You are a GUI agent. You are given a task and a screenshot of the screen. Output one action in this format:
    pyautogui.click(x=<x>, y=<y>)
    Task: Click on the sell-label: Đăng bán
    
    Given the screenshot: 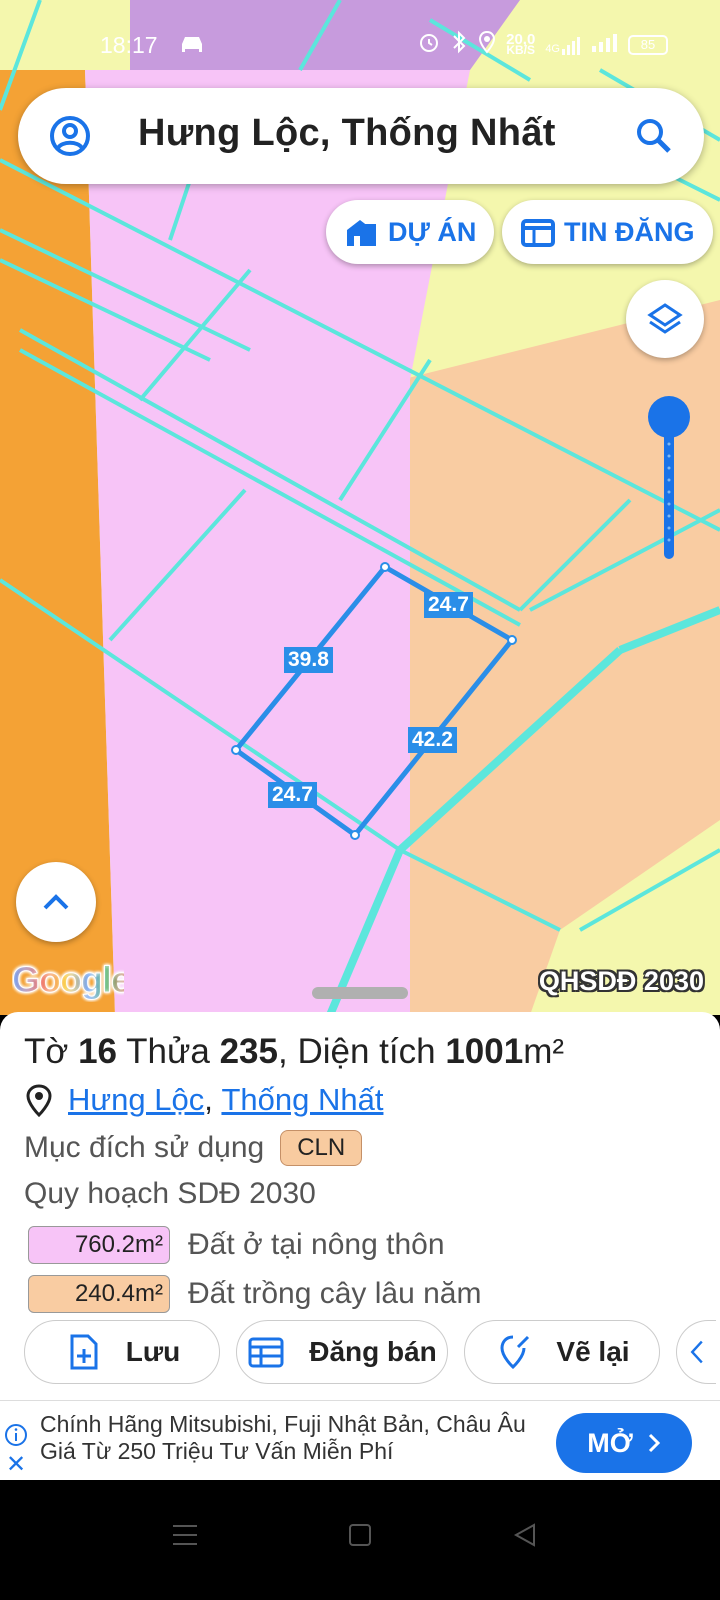 What is the action you would take?
    pyautogui.click(x=373, y=1351)
    